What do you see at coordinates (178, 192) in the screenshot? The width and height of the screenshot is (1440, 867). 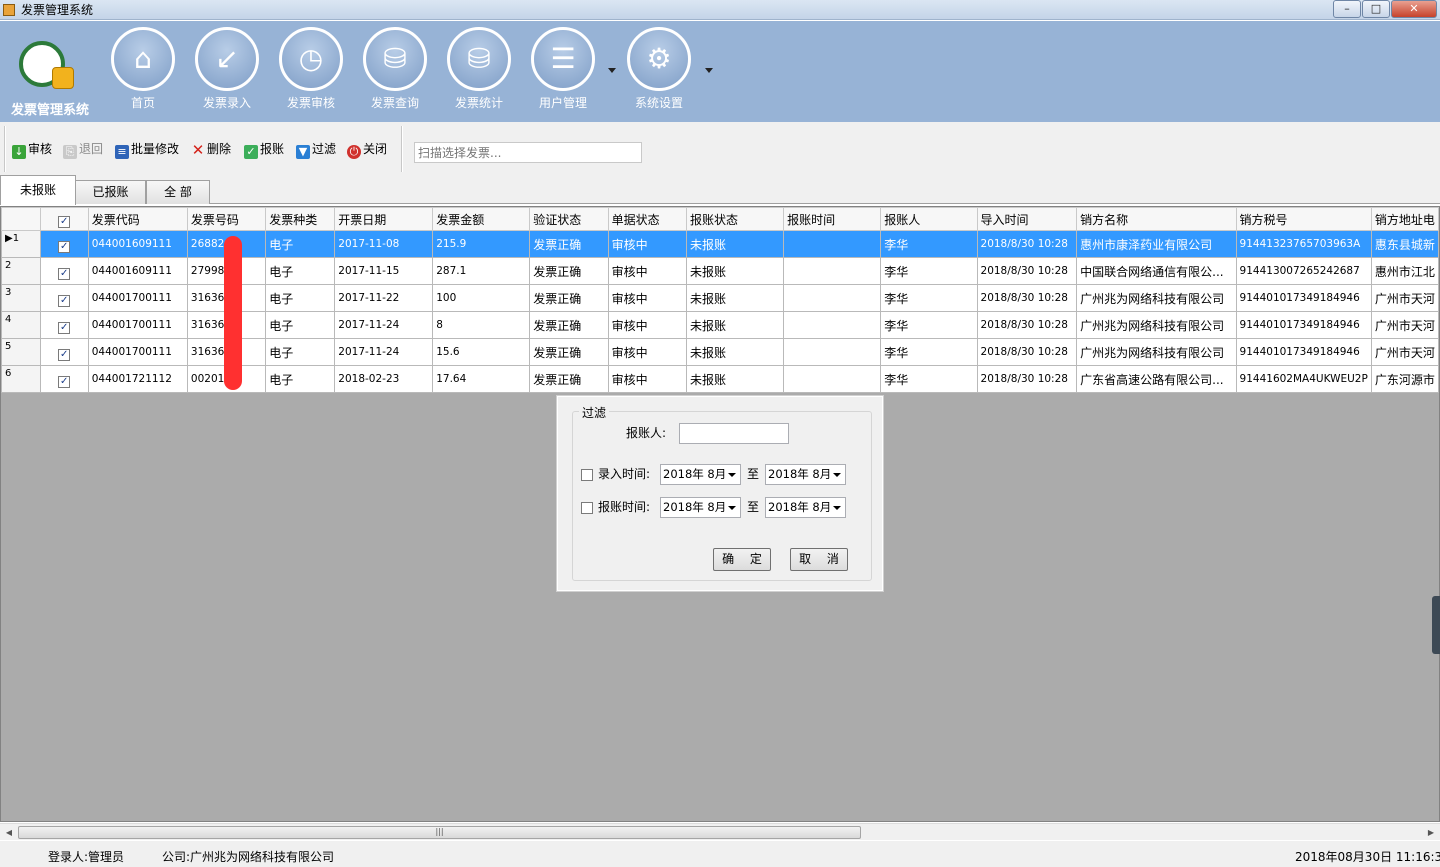 I see `tab-all: 全 部` at bounding box center [178, 192].